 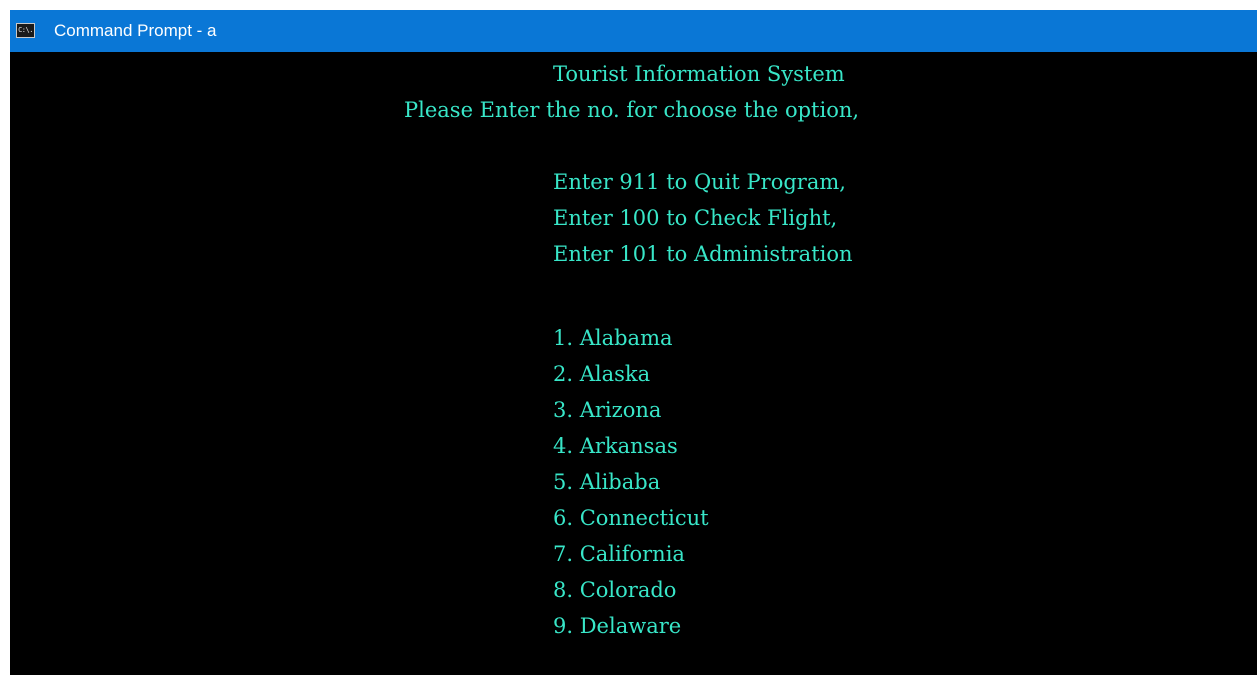 I want to click on state-list-item: 2. Alaska, so click(x=602, y=374).